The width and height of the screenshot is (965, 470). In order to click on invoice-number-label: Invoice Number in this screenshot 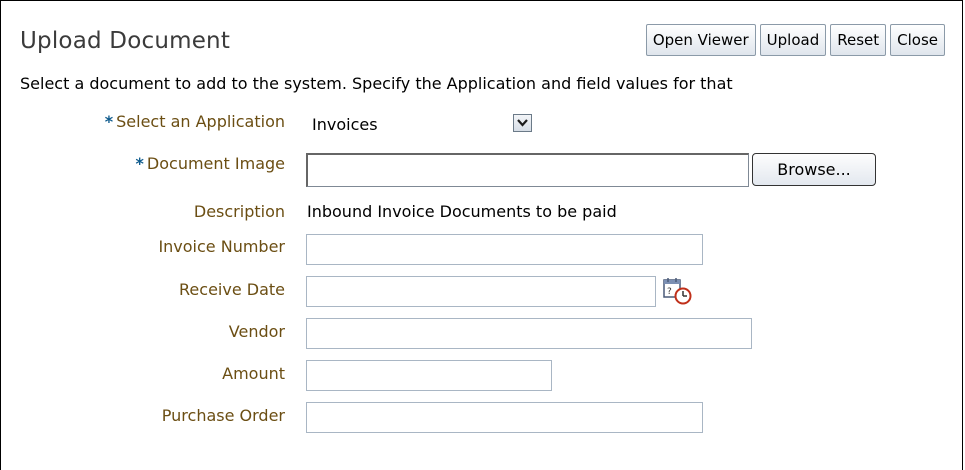, I will do `click(221, 246)`.